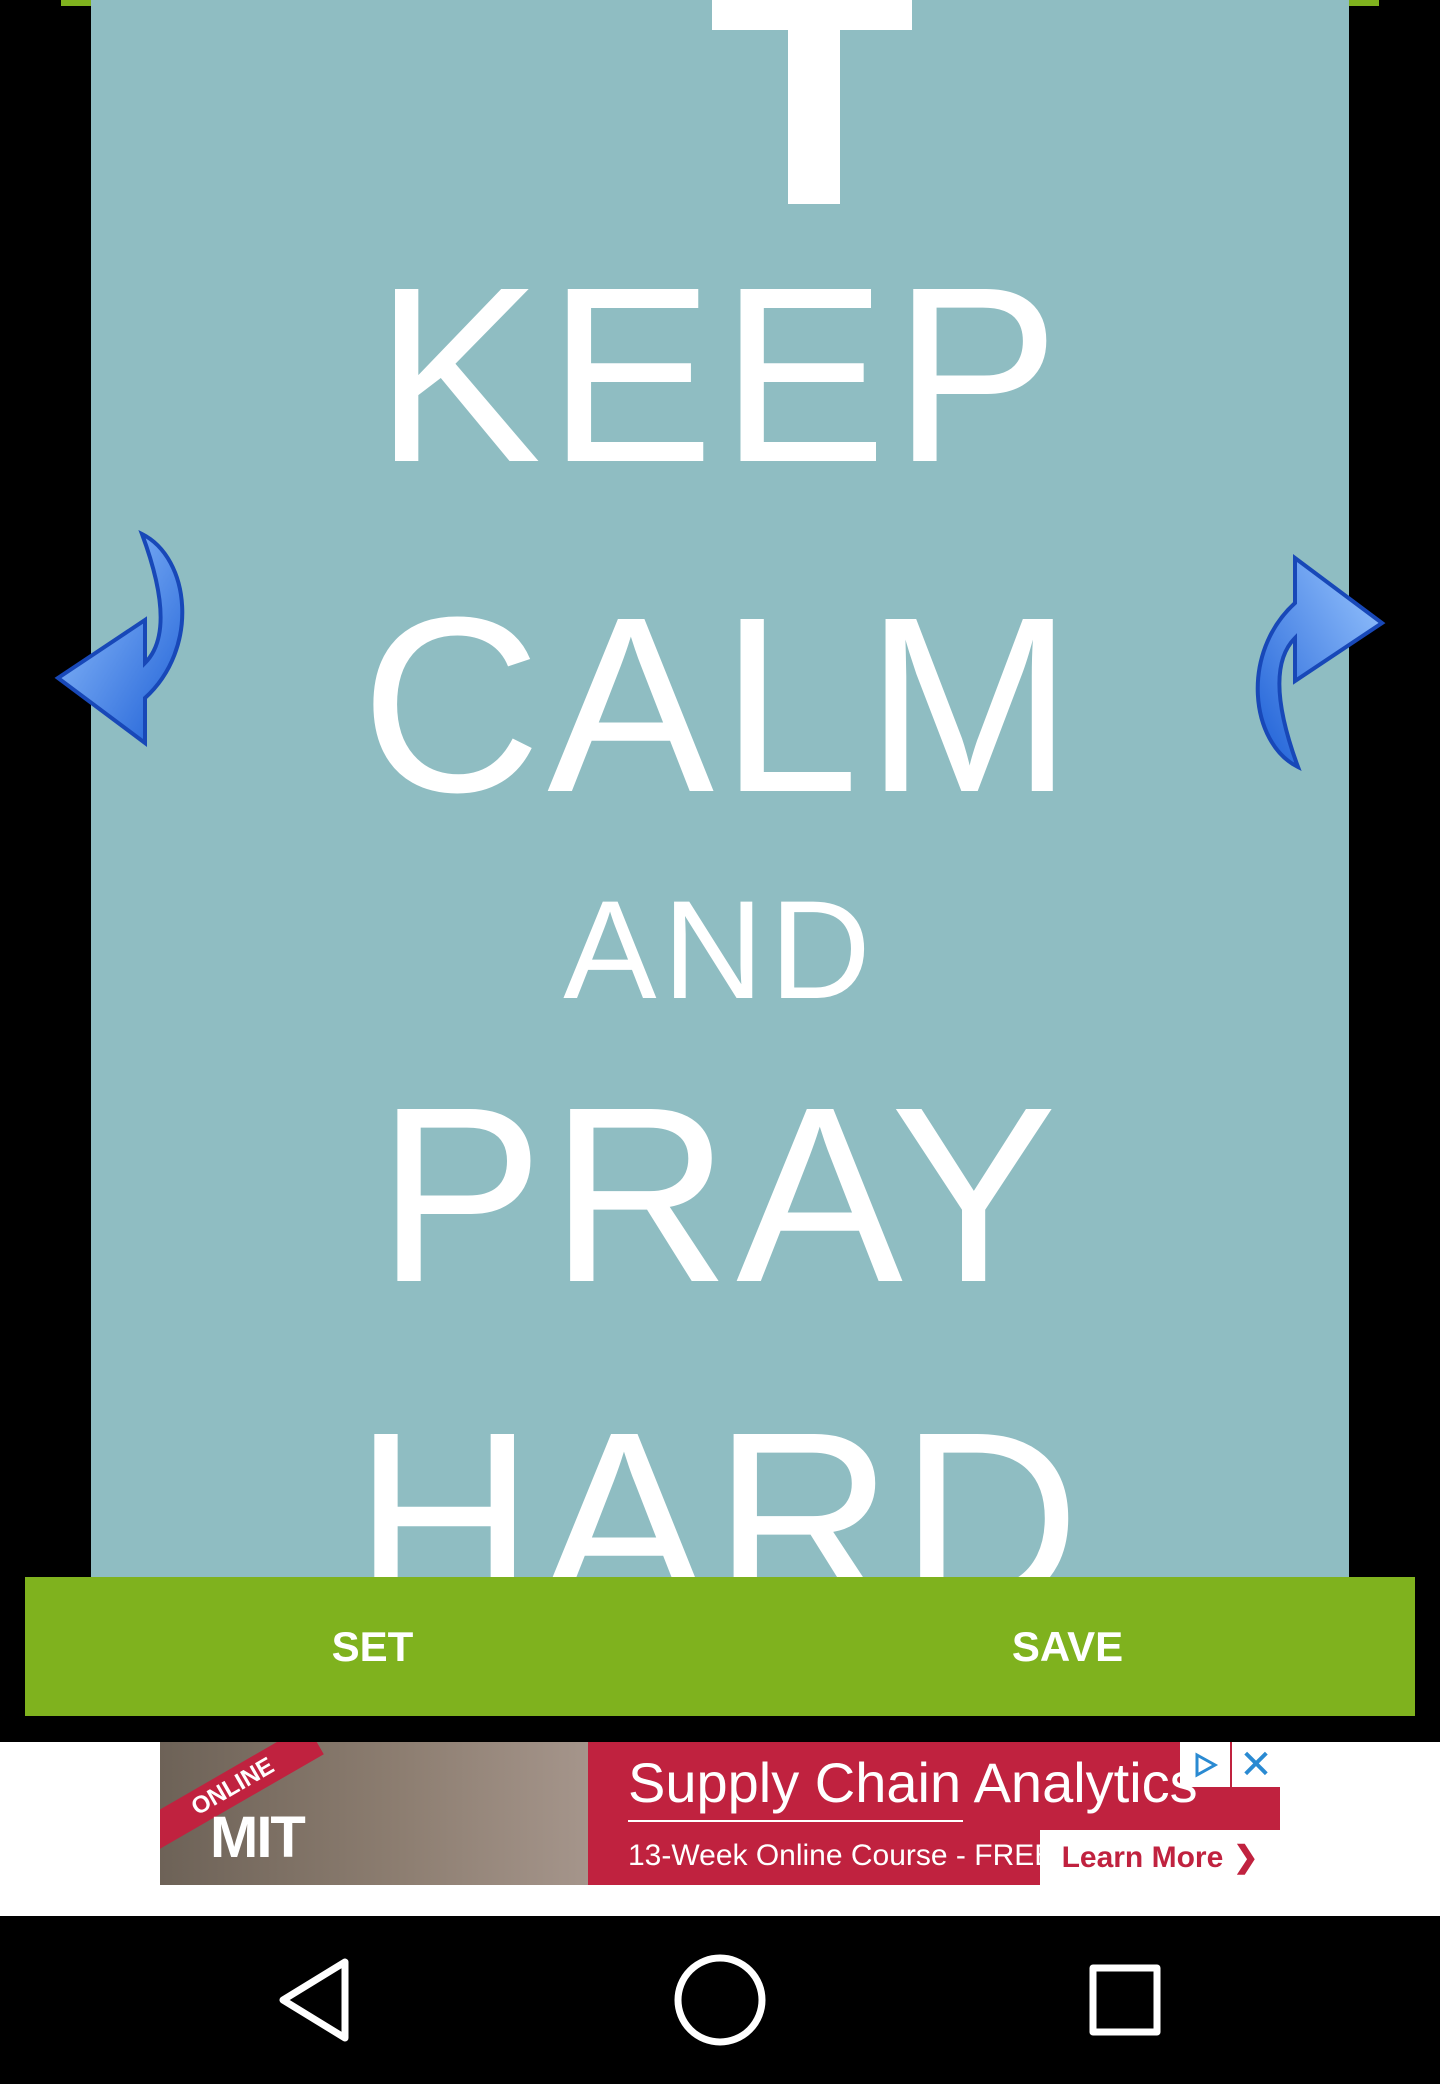 This screenshot has height=2084, width=1440. I want to click on save-wallpaper-button: SAVE, so click(1067, 1646).